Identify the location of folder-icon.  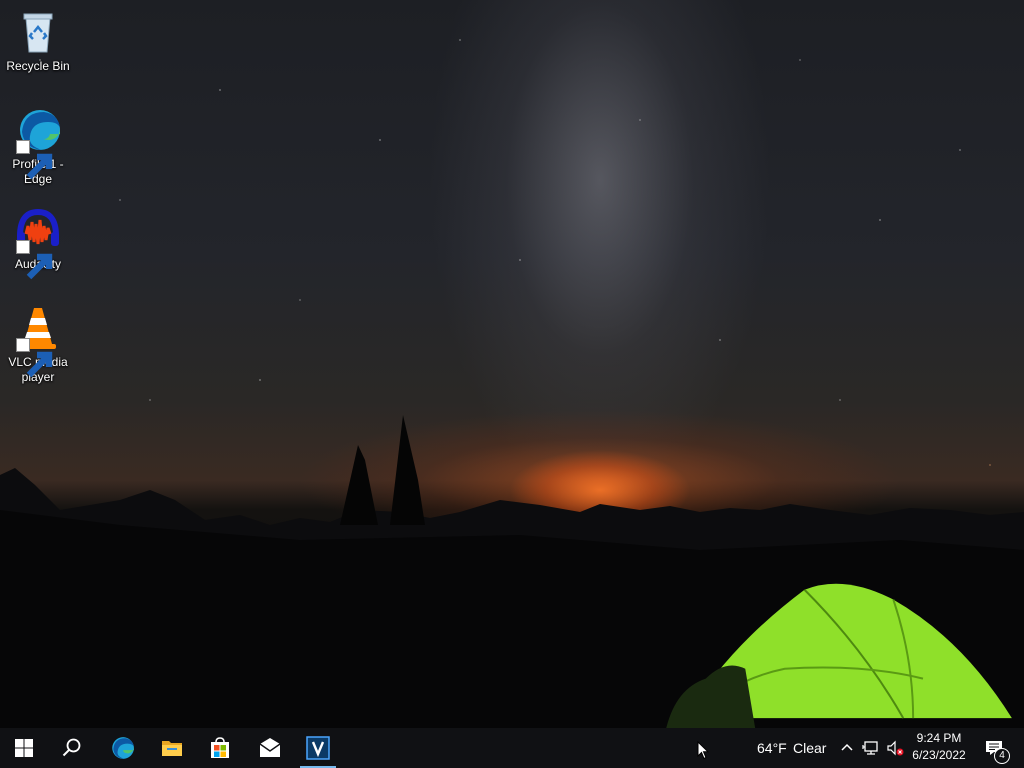
(172, 748).